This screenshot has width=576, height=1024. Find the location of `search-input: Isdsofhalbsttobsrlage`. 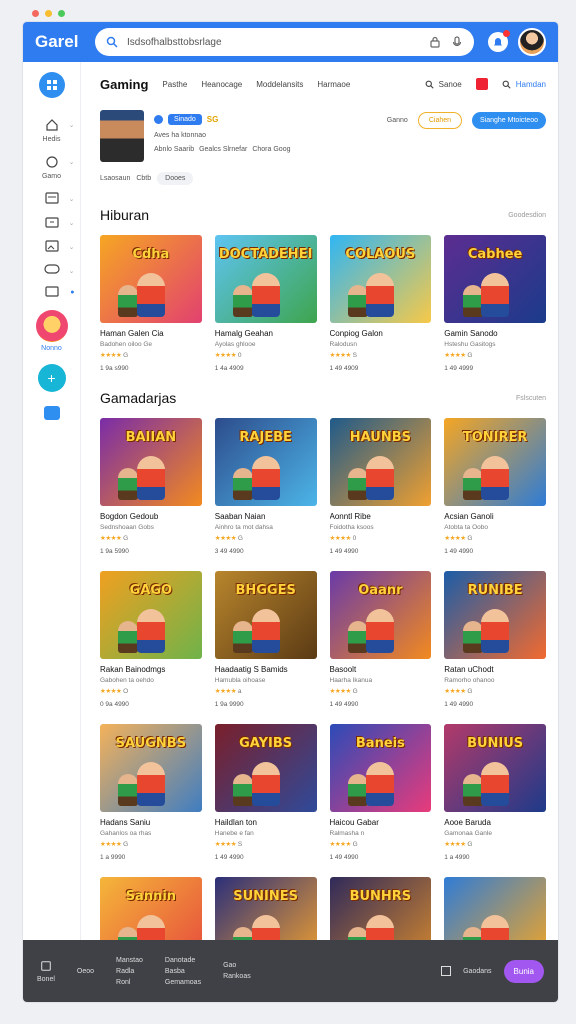

search-input: Isdsofhalbsttobsrlage is located at coordinates (273, 42).